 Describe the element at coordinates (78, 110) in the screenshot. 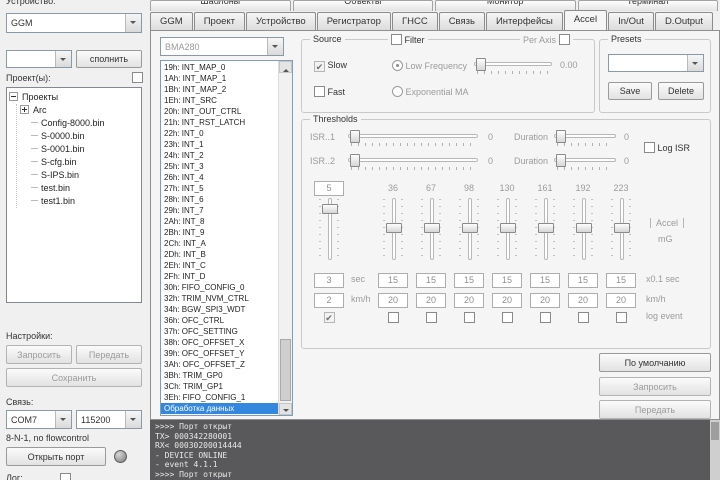

I see `tree-branch-arc: Arc` at that location.